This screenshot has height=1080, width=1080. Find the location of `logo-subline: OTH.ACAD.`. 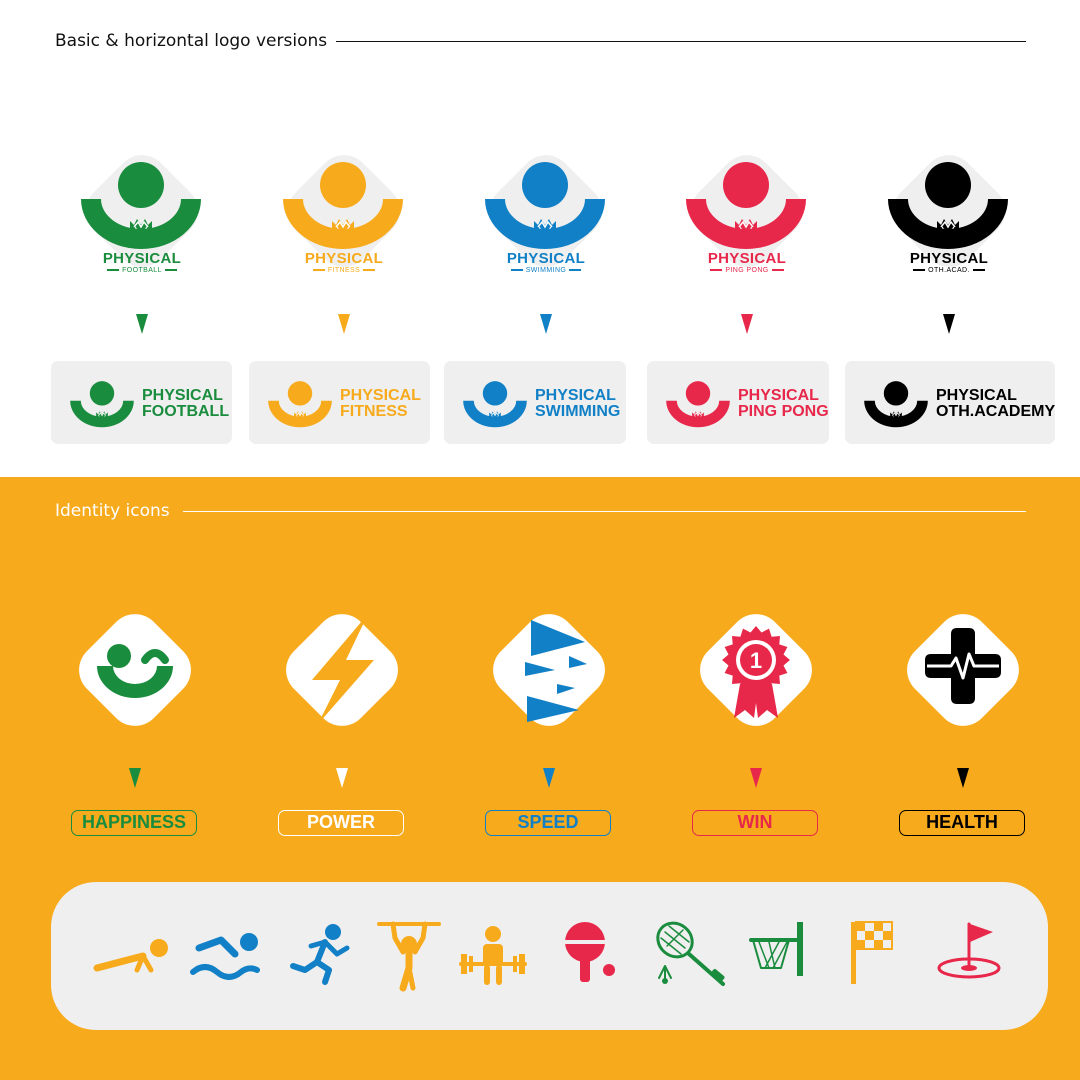

logo-subline: OTH.ACAD. is located at coordinates (949, 270).